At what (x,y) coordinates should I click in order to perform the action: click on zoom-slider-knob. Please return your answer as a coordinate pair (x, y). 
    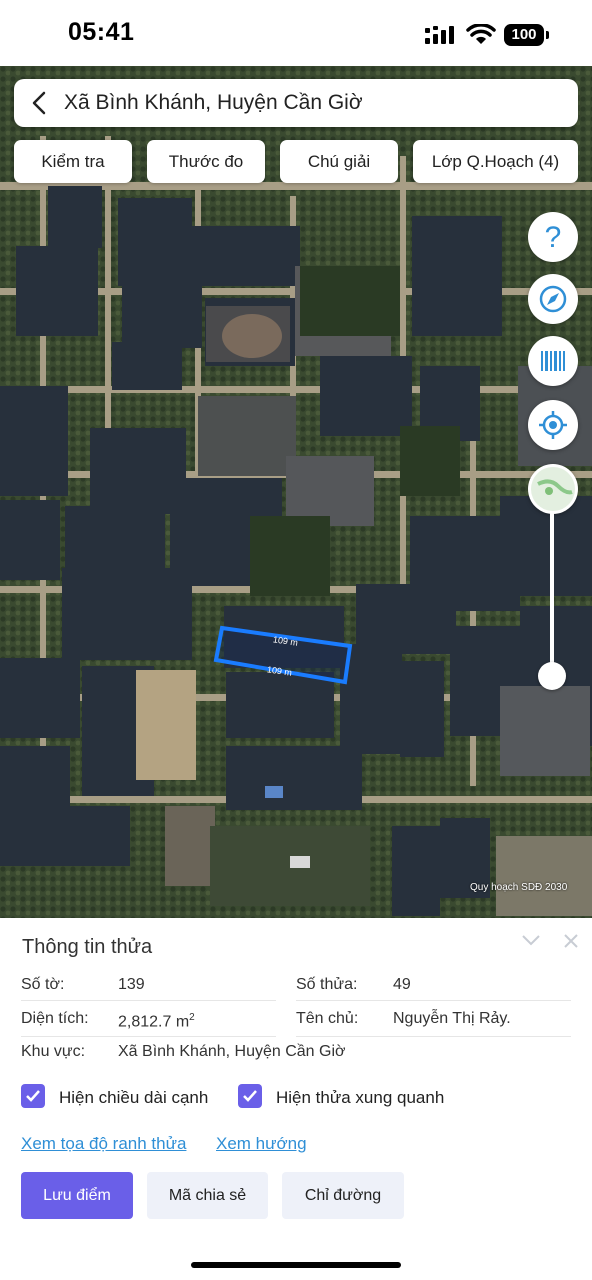
    Looking at the image, I should click on (552, 676).